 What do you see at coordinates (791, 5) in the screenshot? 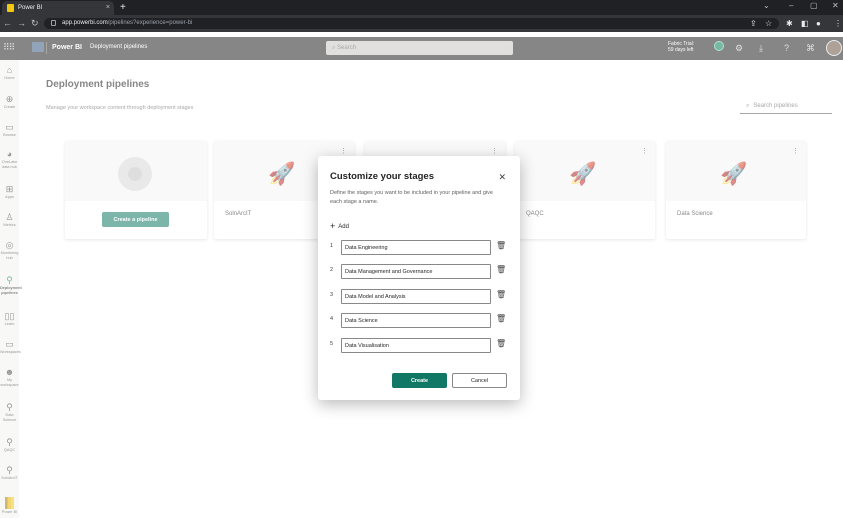
I see `minimize-icon: –` at bounding box center [791, 5].